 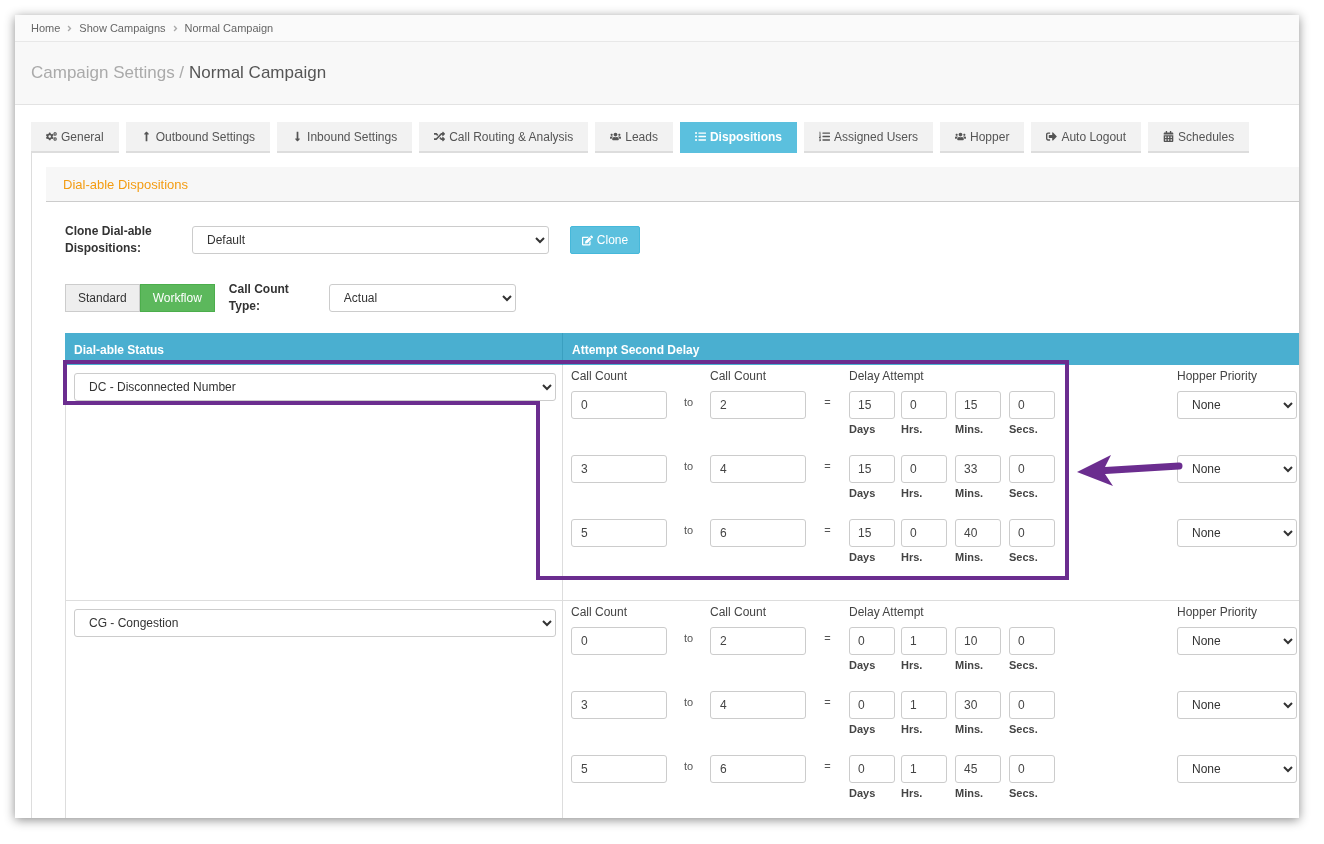 What do you see at coordinates (109, 240) in the screenshot?
I see `clone-label: Clone Dial-able Dispositions:` at bounding box center [109, 240].